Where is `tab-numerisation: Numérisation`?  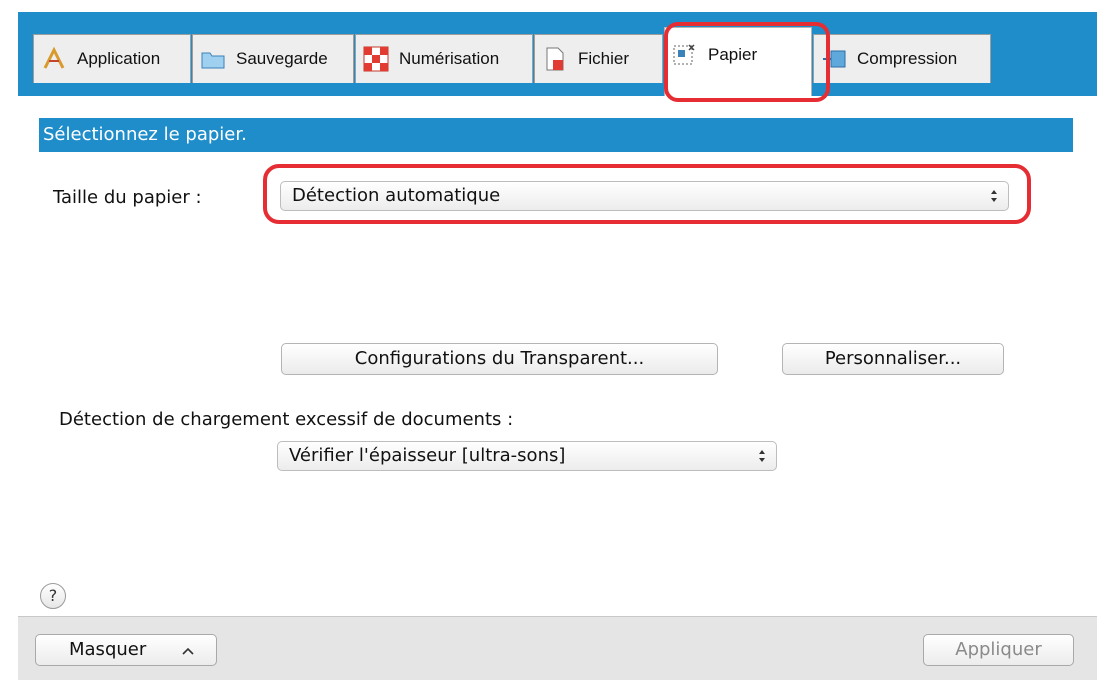
tab-numerisation: Numérisation is located at coordinates (444, 58).